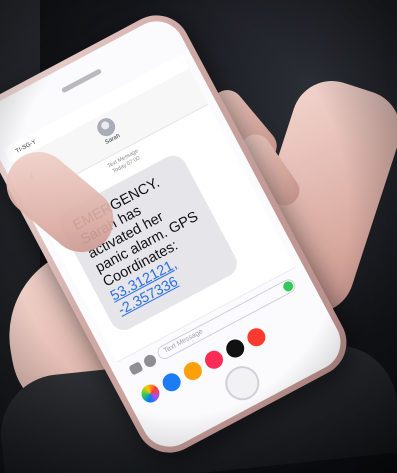  I want to click on record-app-icon, so click(235, 348).